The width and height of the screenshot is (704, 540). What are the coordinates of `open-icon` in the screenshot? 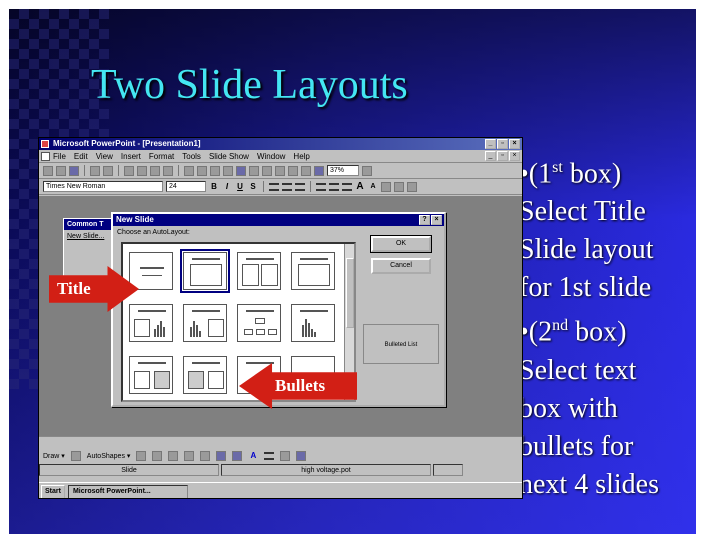 It's located at (61, 170).